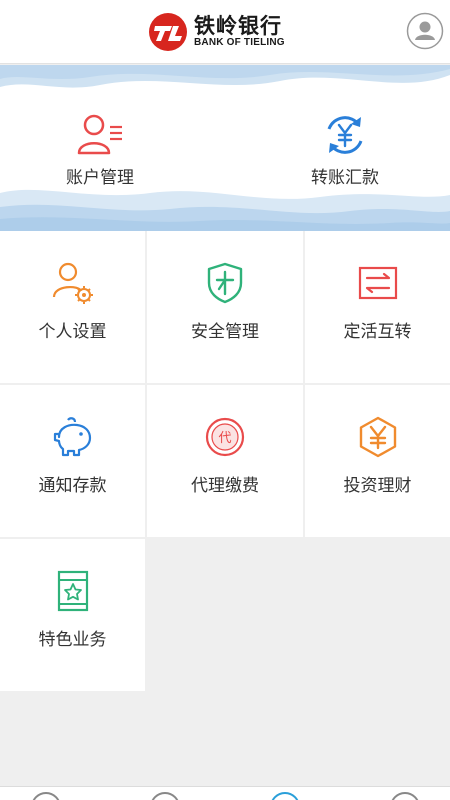 The height and width of the screenshot is (800, 450). I want to click on service-agency-payment: 代 代理缴费, so click(225, 461).